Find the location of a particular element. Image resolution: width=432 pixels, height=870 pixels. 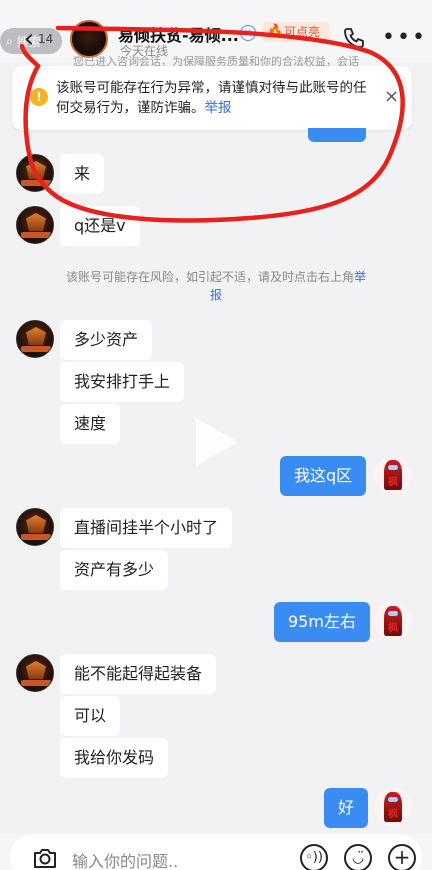

light-up-badge: 🔥 可点亮 is located at coordinates (296, 32).